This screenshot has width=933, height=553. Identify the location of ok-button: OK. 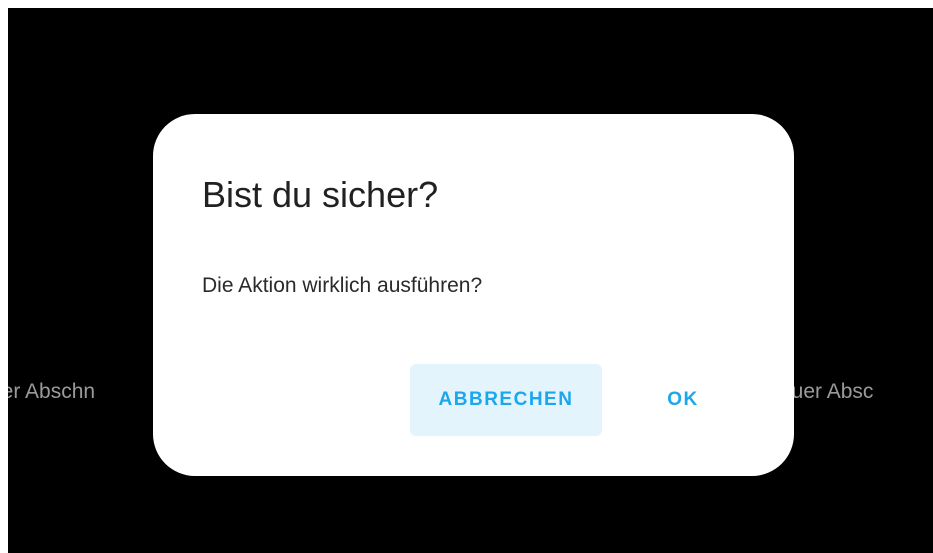
(683, 400).